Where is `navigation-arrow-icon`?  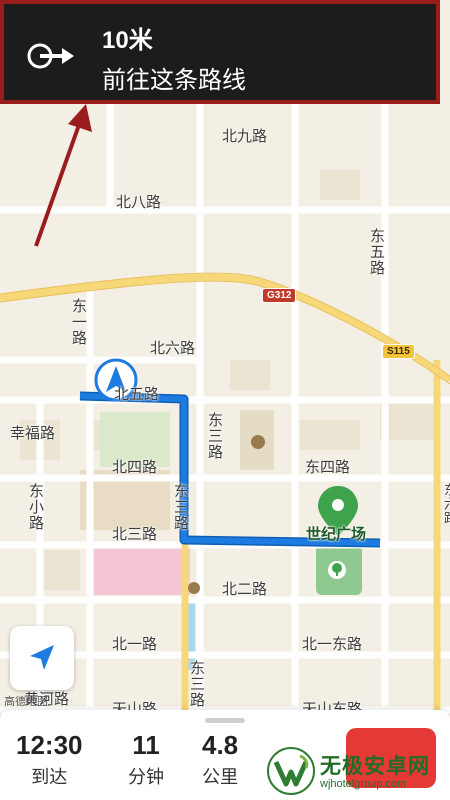
navigation-arrow-icon is located at coordinates (42, 657).